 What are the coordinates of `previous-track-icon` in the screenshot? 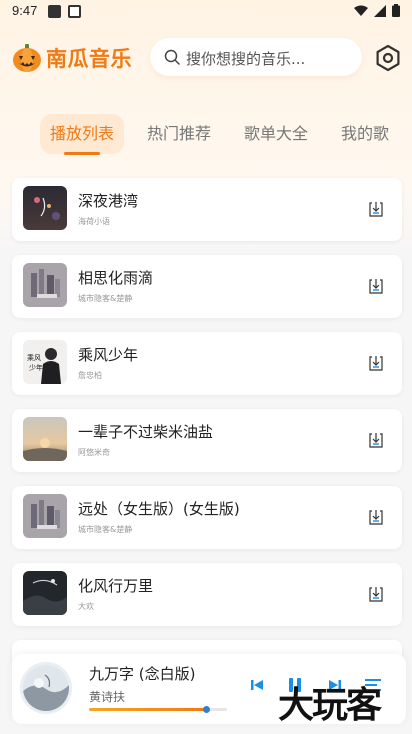 It's located at (257, 685).